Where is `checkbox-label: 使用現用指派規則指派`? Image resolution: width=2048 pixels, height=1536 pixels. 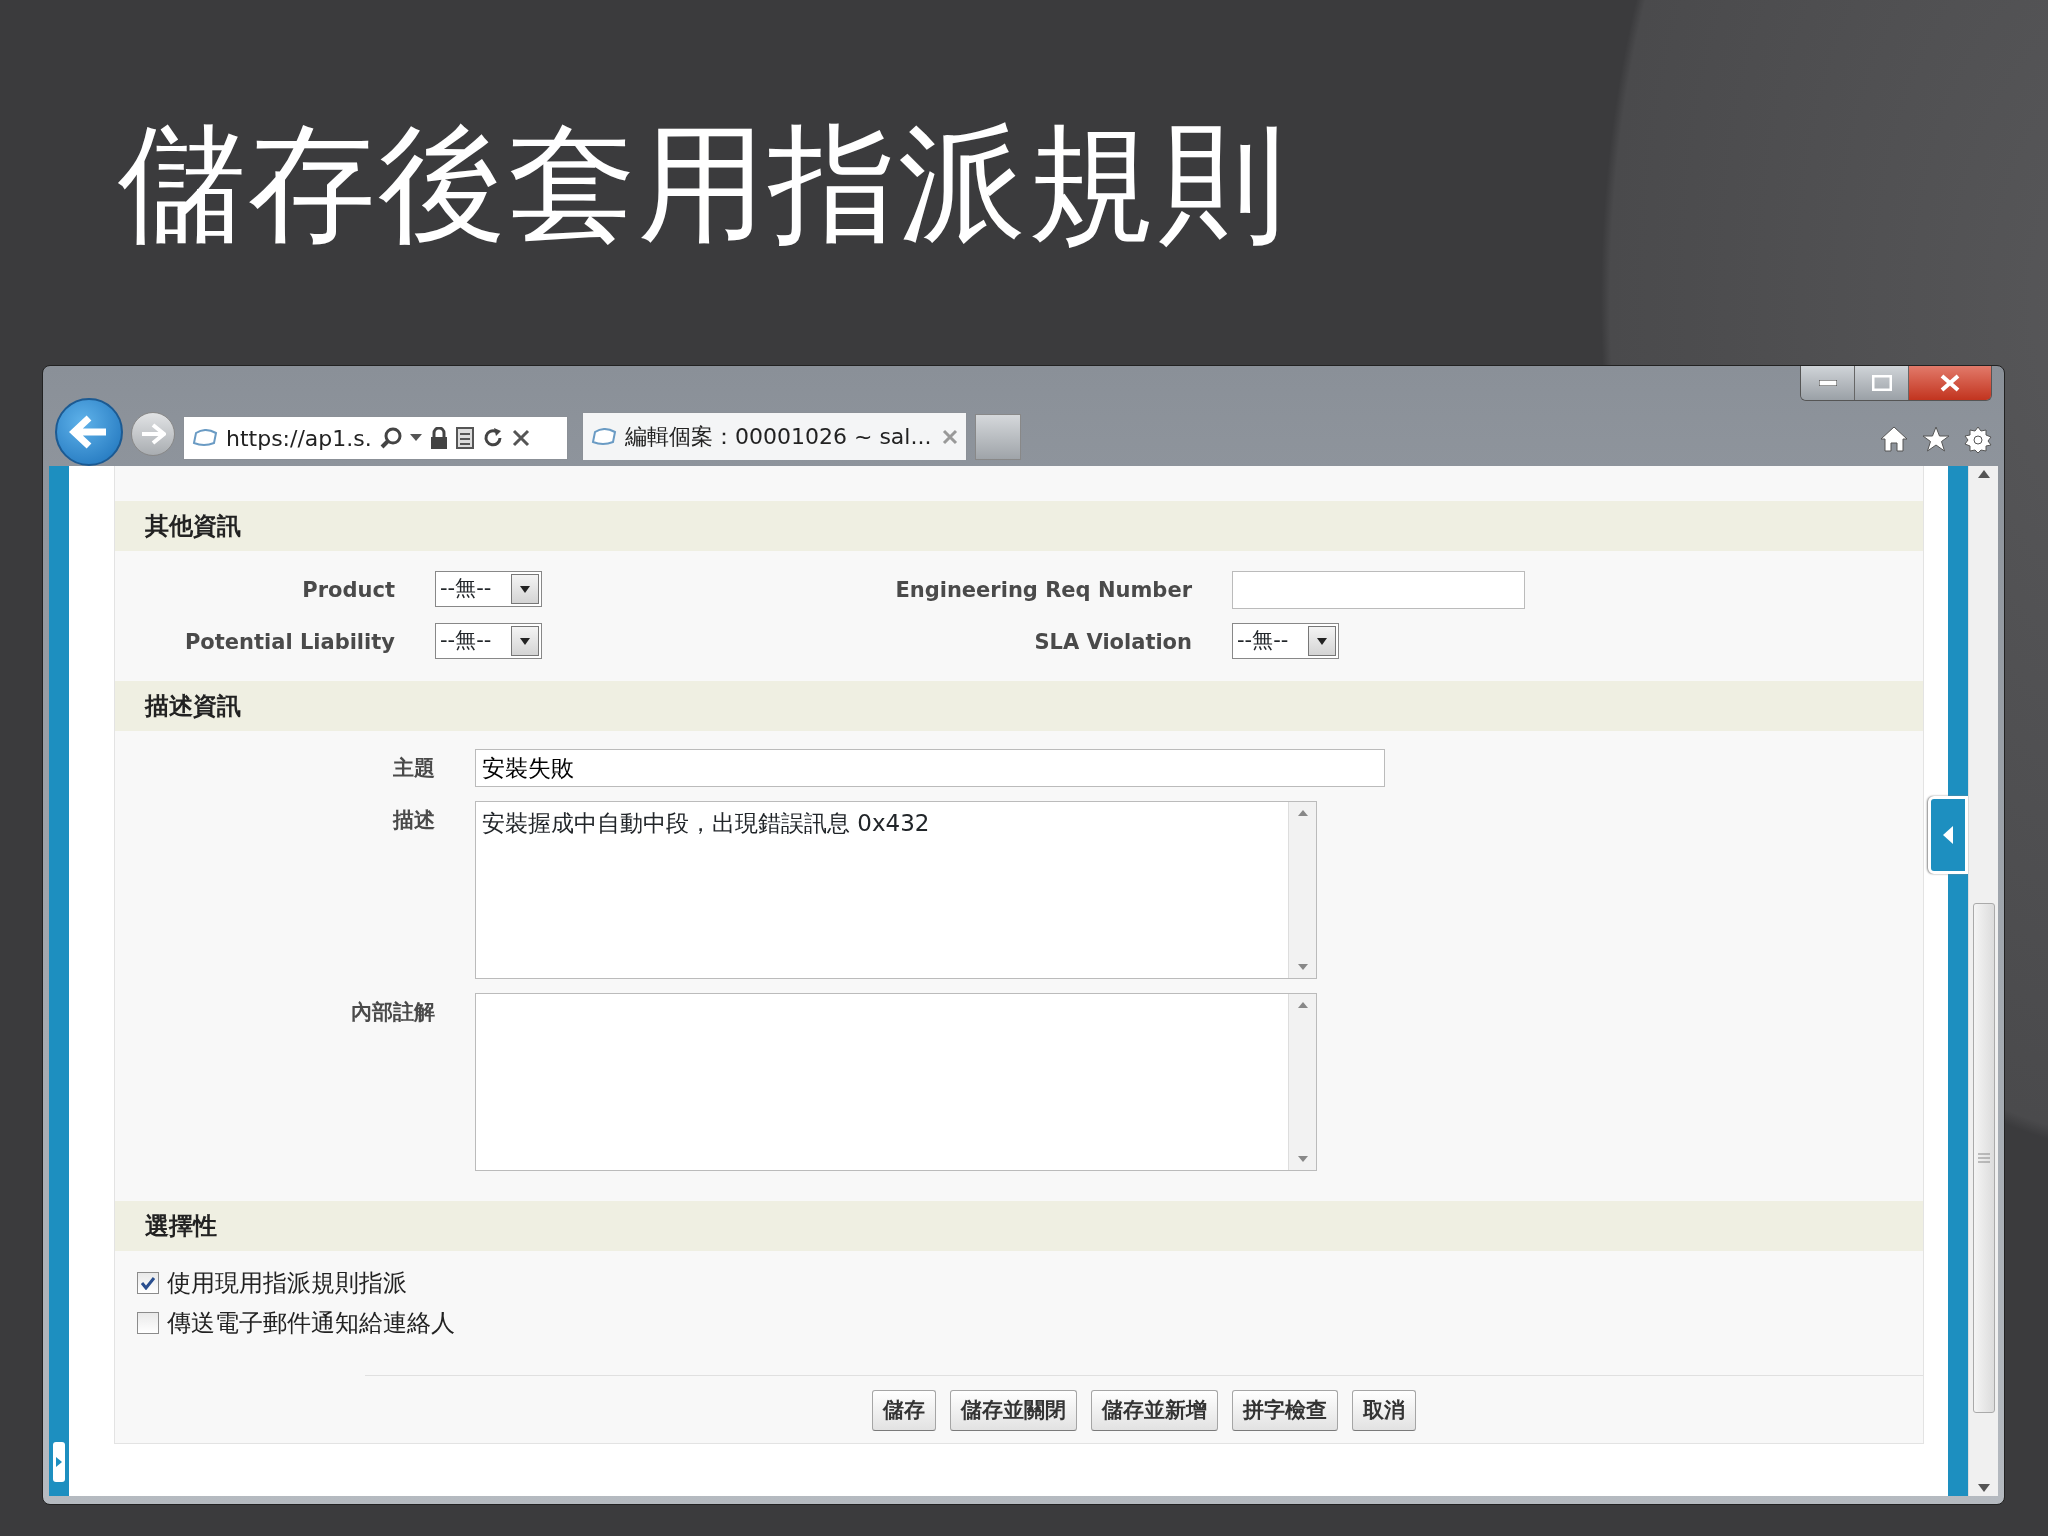
checkbox-label: 使用現用指派規則指派 is located at coordinates (287, 1283).